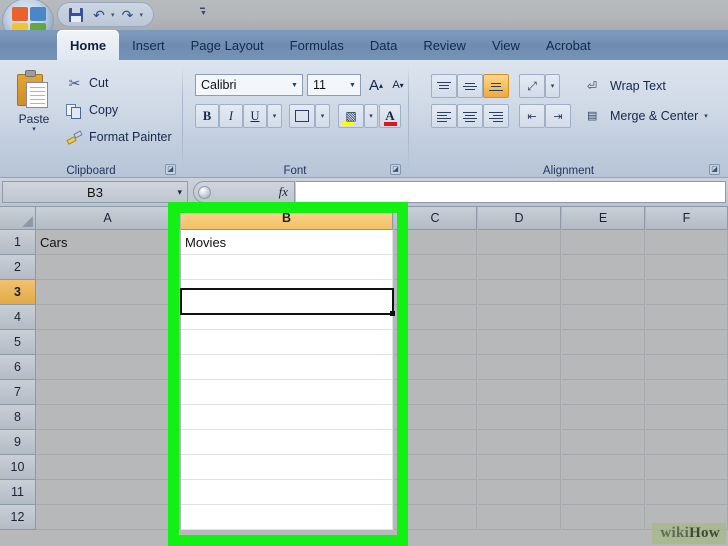  Describe the element at coordinates (18, 367) in the screenshot. I see `row-header-6: 6` at that location.